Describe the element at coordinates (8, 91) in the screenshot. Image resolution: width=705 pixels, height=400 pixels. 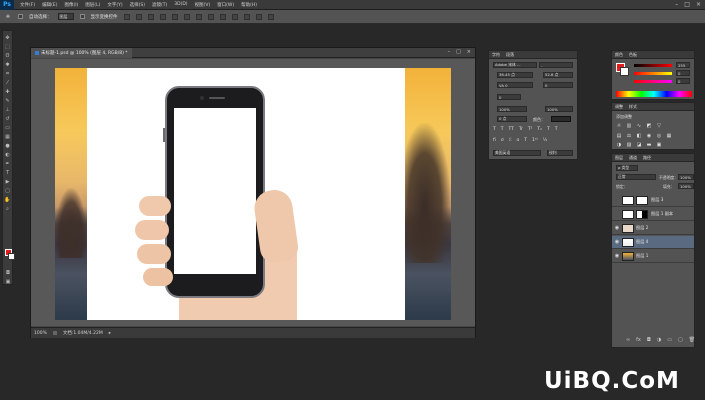
I see `healing-icon: ✚` at that location.